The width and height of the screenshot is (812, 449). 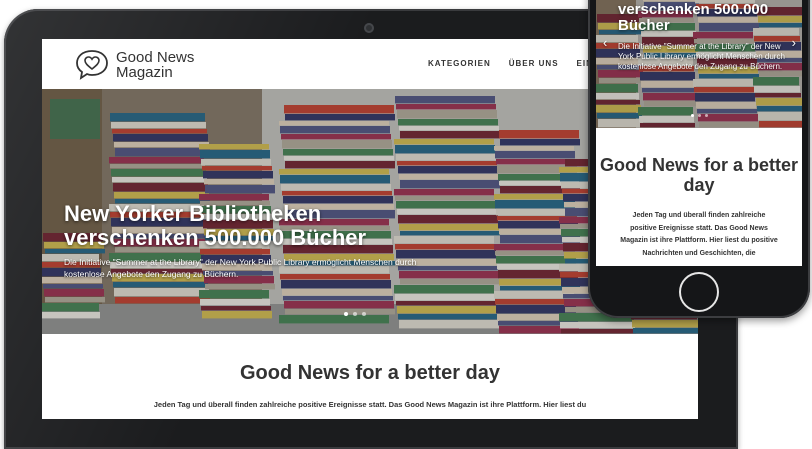 I want to click on nav-item-kategorien: KATEGORIEN, so click(x=459, y=63).